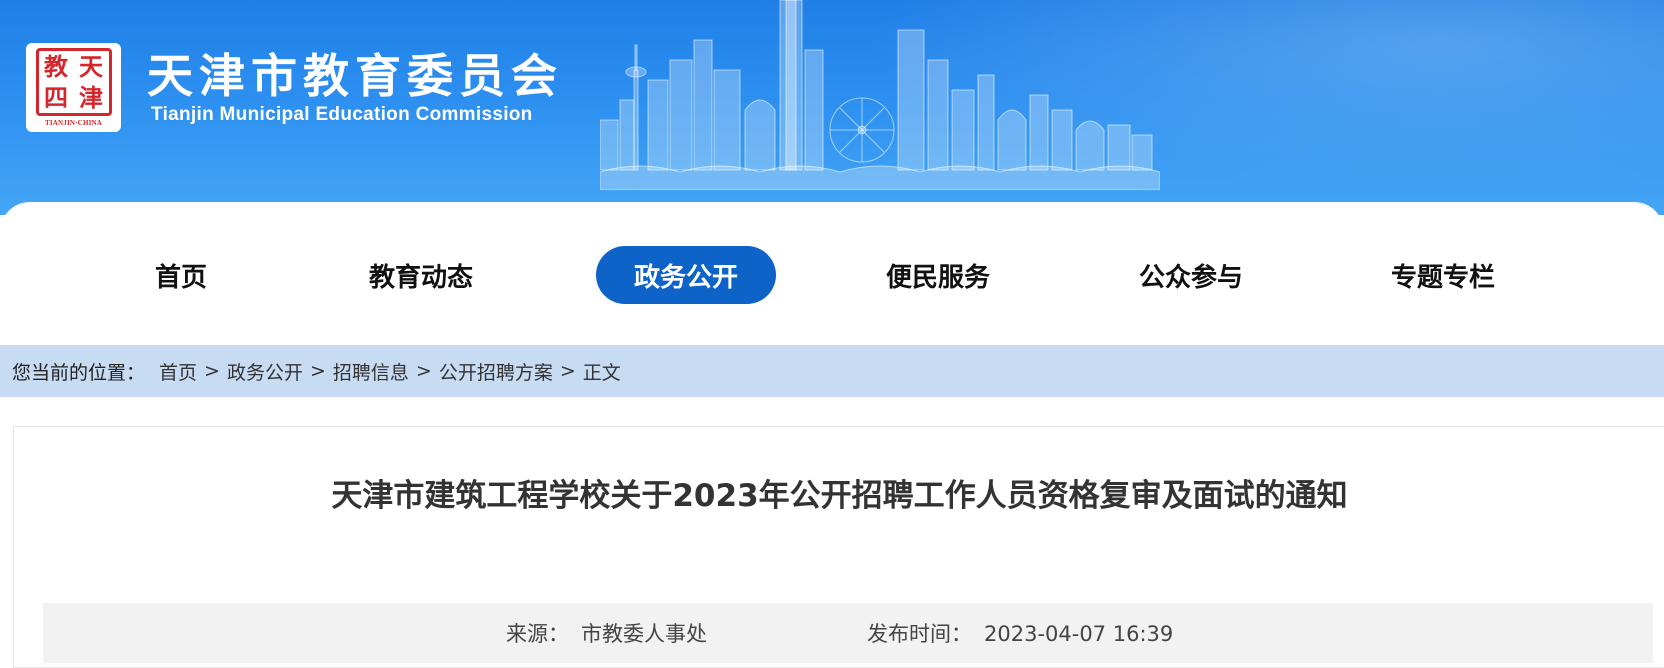 The height and width of the screenshot is (668, 1664). What do you see at coordinates (265, 371) in the screenshot?
I see `breadcrumb-government-affairs: 政务公开` at bounding box center [265, 371].